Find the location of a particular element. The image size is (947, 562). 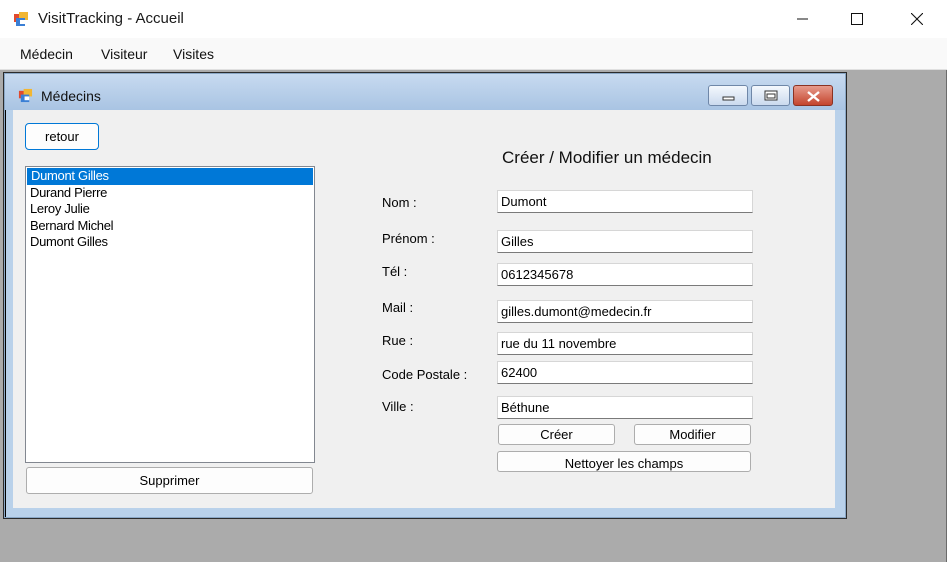

rue-field: rue du 11 novembre is located at coordinates (625, 343).